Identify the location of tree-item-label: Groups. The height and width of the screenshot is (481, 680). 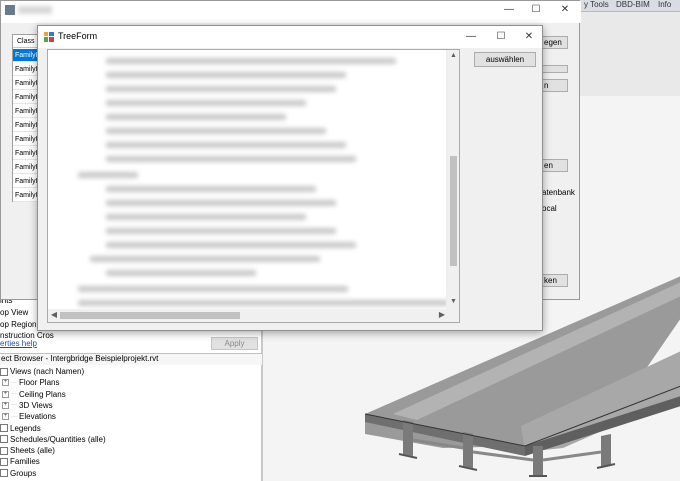
(23, 473).